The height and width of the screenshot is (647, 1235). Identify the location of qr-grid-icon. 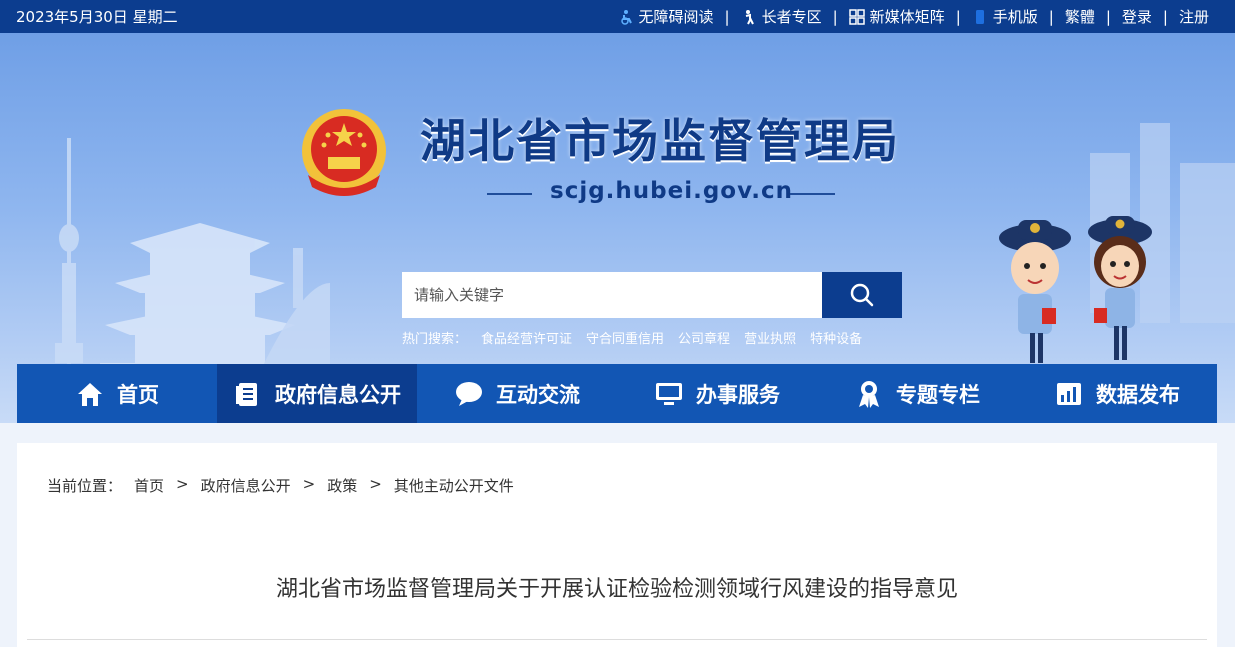
(856, 16).